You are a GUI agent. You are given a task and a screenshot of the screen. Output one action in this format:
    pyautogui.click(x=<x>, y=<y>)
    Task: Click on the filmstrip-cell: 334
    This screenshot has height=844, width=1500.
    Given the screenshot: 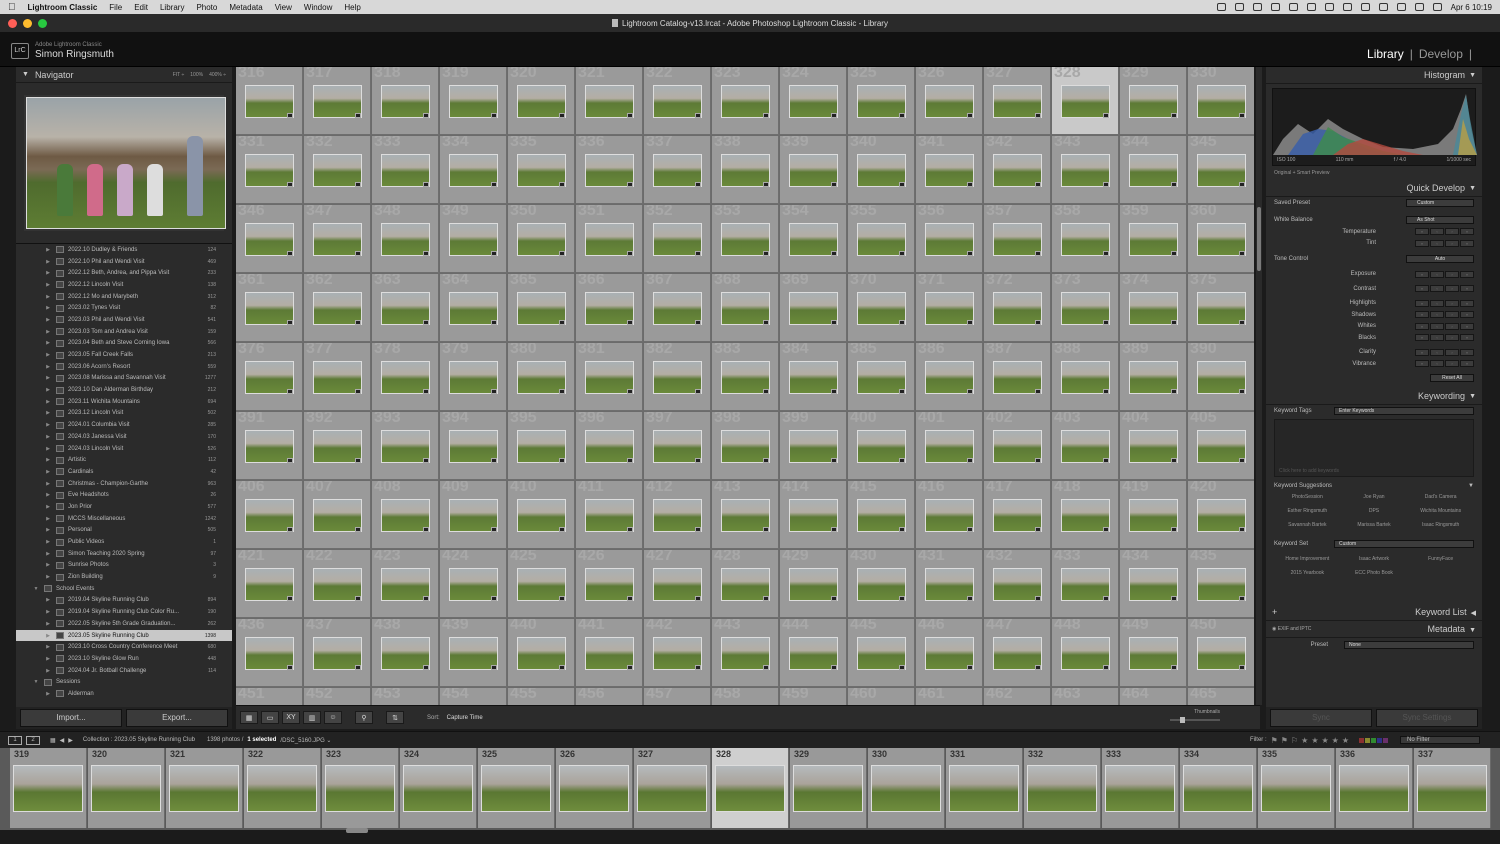 What is the action you would take?
    pyautogui.click(x=1218, y=788)
    